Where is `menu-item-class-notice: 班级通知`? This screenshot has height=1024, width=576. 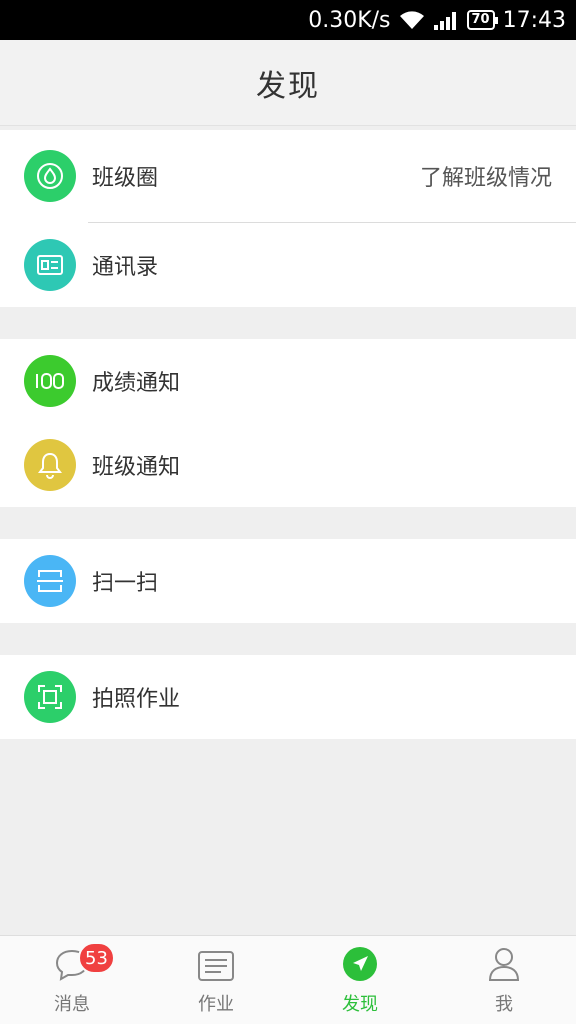 menu-item-class-notice: 班级通知 is located at coordinates (288, 465).